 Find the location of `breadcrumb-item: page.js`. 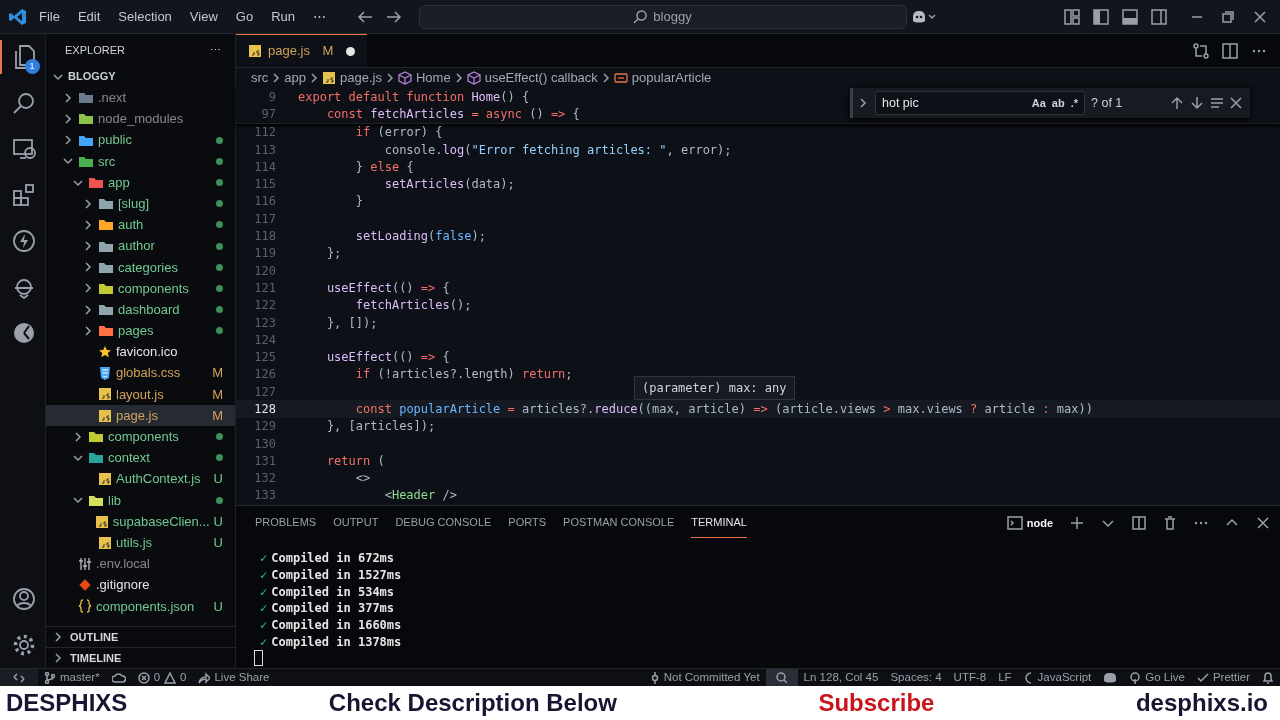

breadcrumb-item: page.js is located at coordinates (361, 78).